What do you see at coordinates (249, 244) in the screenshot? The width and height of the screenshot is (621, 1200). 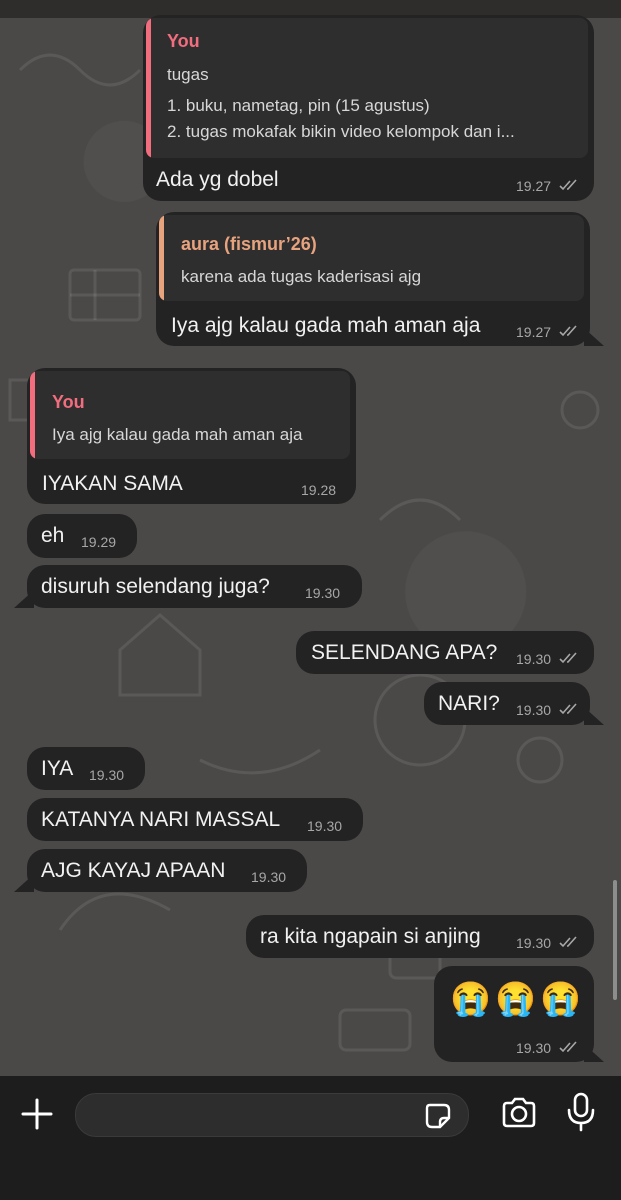 I see `quote-author: aura (fismur’26)` at bounding box center [249, 244].